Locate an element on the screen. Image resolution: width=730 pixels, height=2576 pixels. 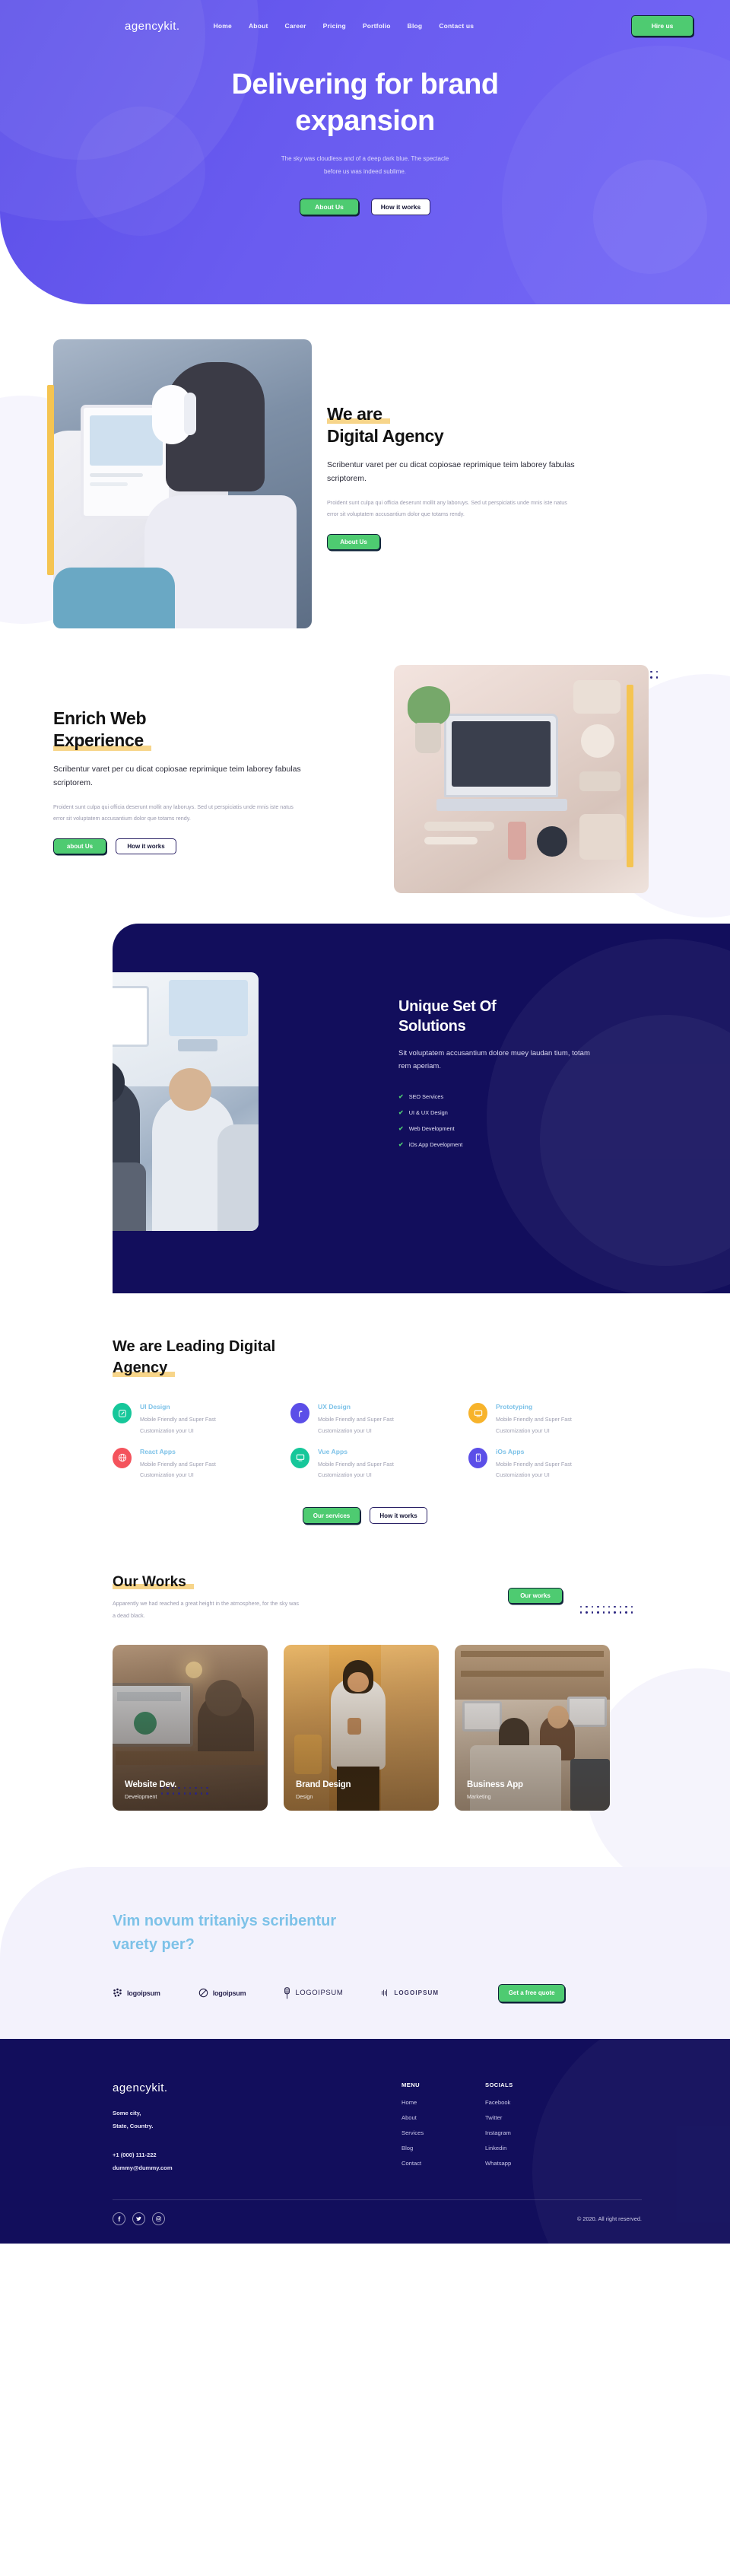
partner-logo-3-label: LOGOIPSUM is located at coordinates (319, 1994).